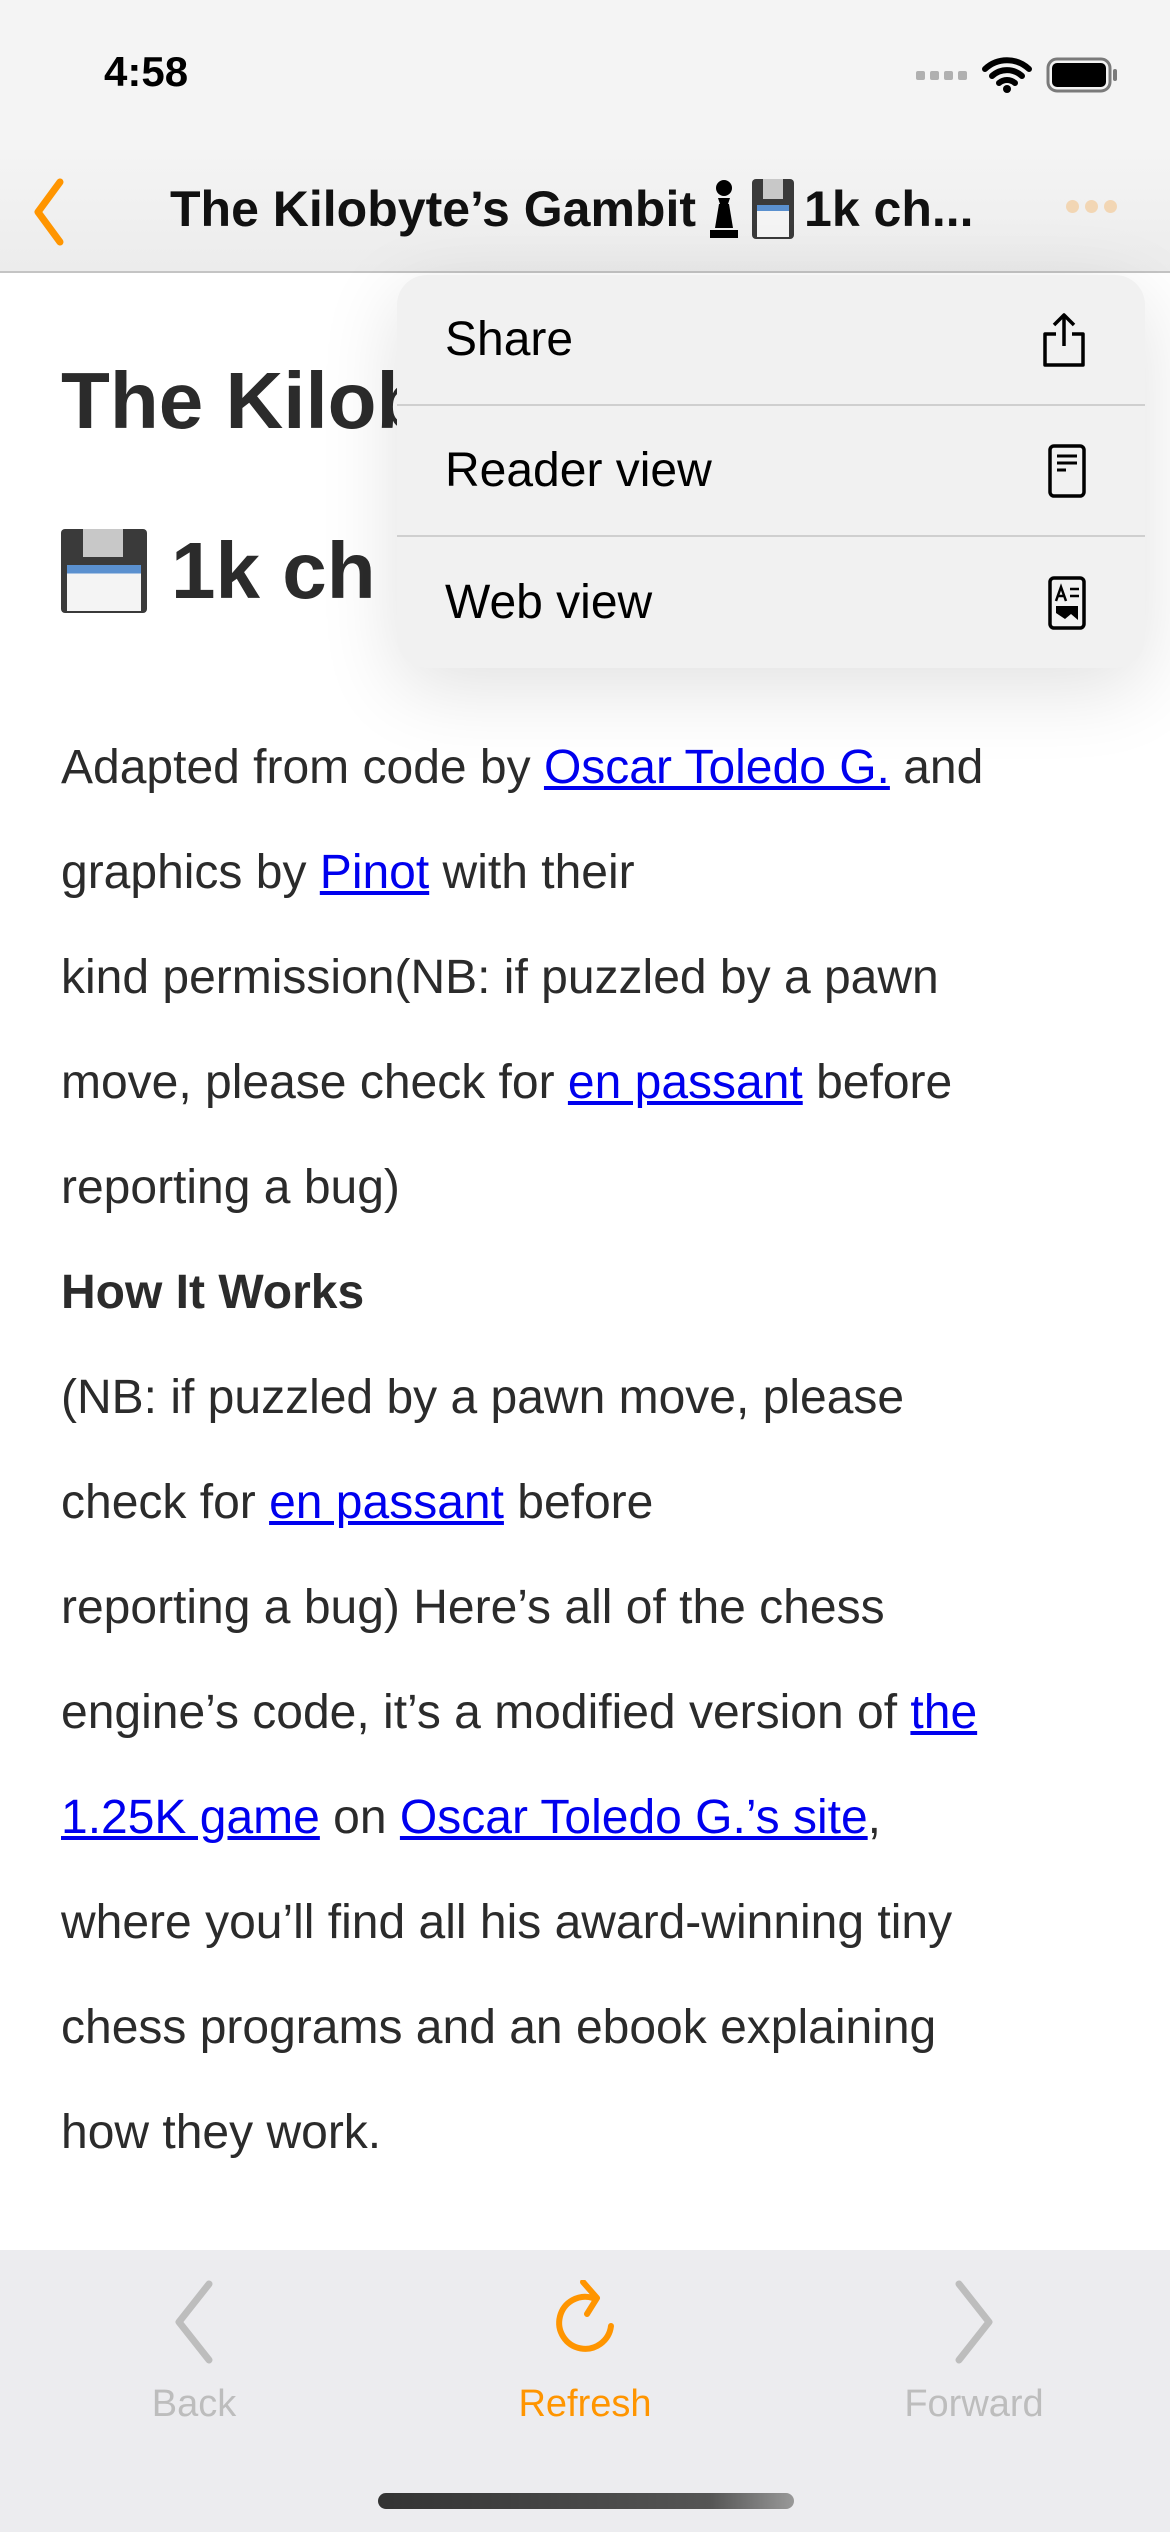 The image size is (1170, 2532). I want to click on paragraph-line: Adapted from code by Oscar Toledo G. and, so click(522, 767).